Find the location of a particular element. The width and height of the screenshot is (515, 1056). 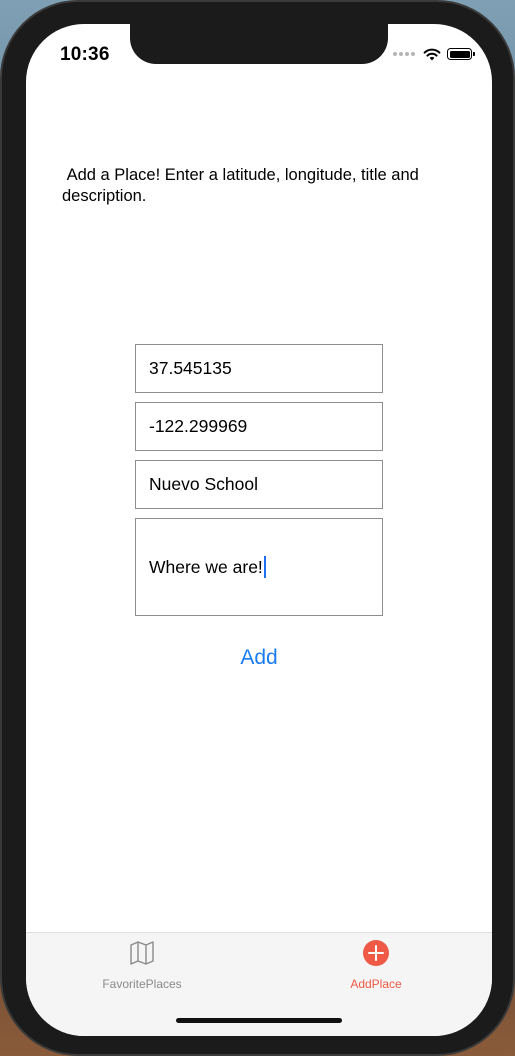

description-field: Where we are! is located at coordinates (259, 567).